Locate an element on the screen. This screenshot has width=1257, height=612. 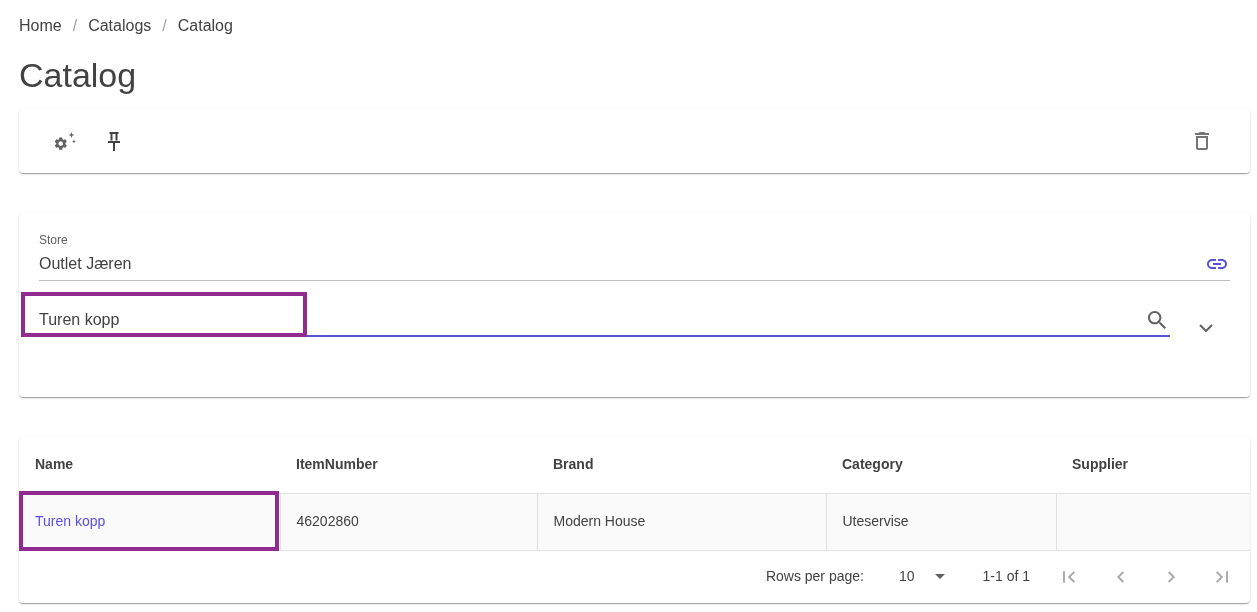
column-header: Brand is located at coordinates (681, 465).